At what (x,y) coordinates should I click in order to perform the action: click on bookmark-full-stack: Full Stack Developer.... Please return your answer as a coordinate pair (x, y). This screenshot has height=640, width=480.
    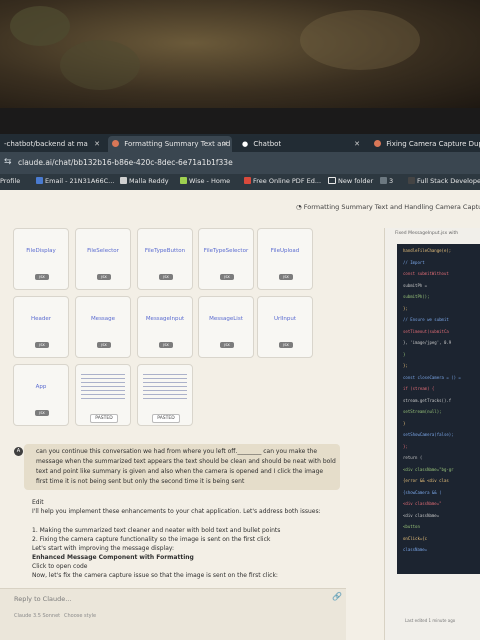
    Looking at the image, I should click on (444, 181).